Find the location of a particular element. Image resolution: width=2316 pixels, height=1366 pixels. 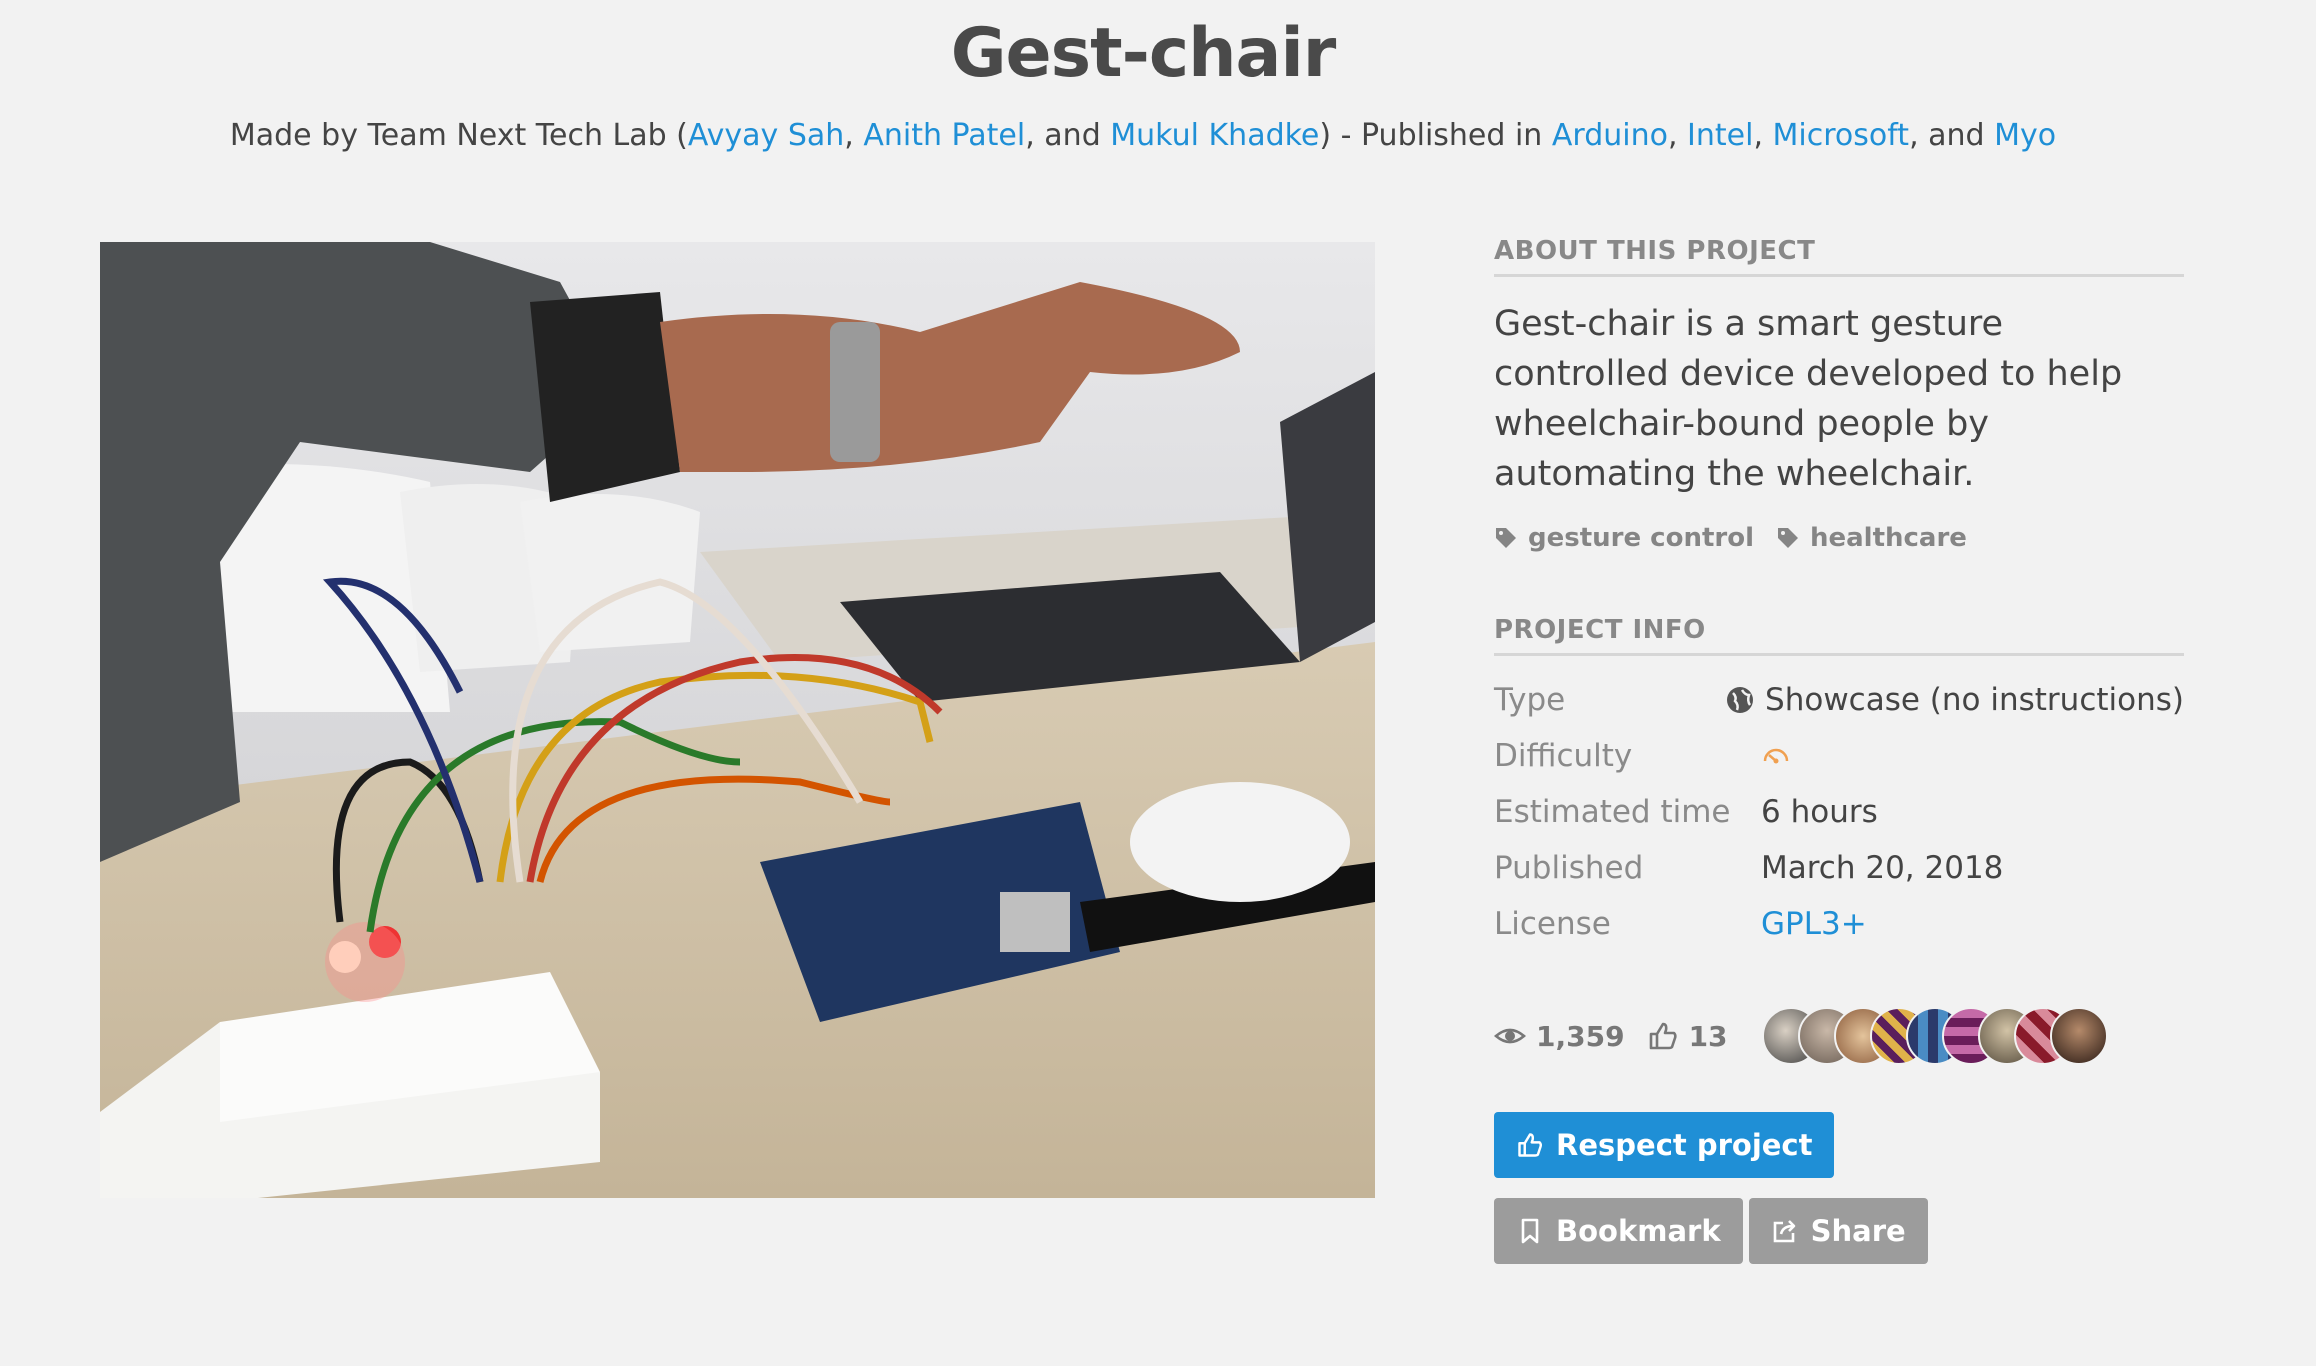

estimated-time: 6 hours is located at coordinates (1819, 812).